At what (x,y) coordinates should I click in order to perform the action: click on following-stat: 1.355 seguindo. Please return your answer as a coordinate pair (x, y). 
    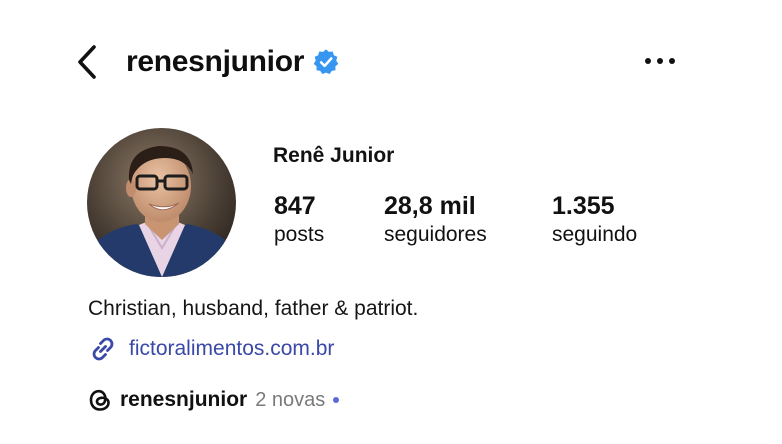
    Looking at the image, I should click on (594, 219).